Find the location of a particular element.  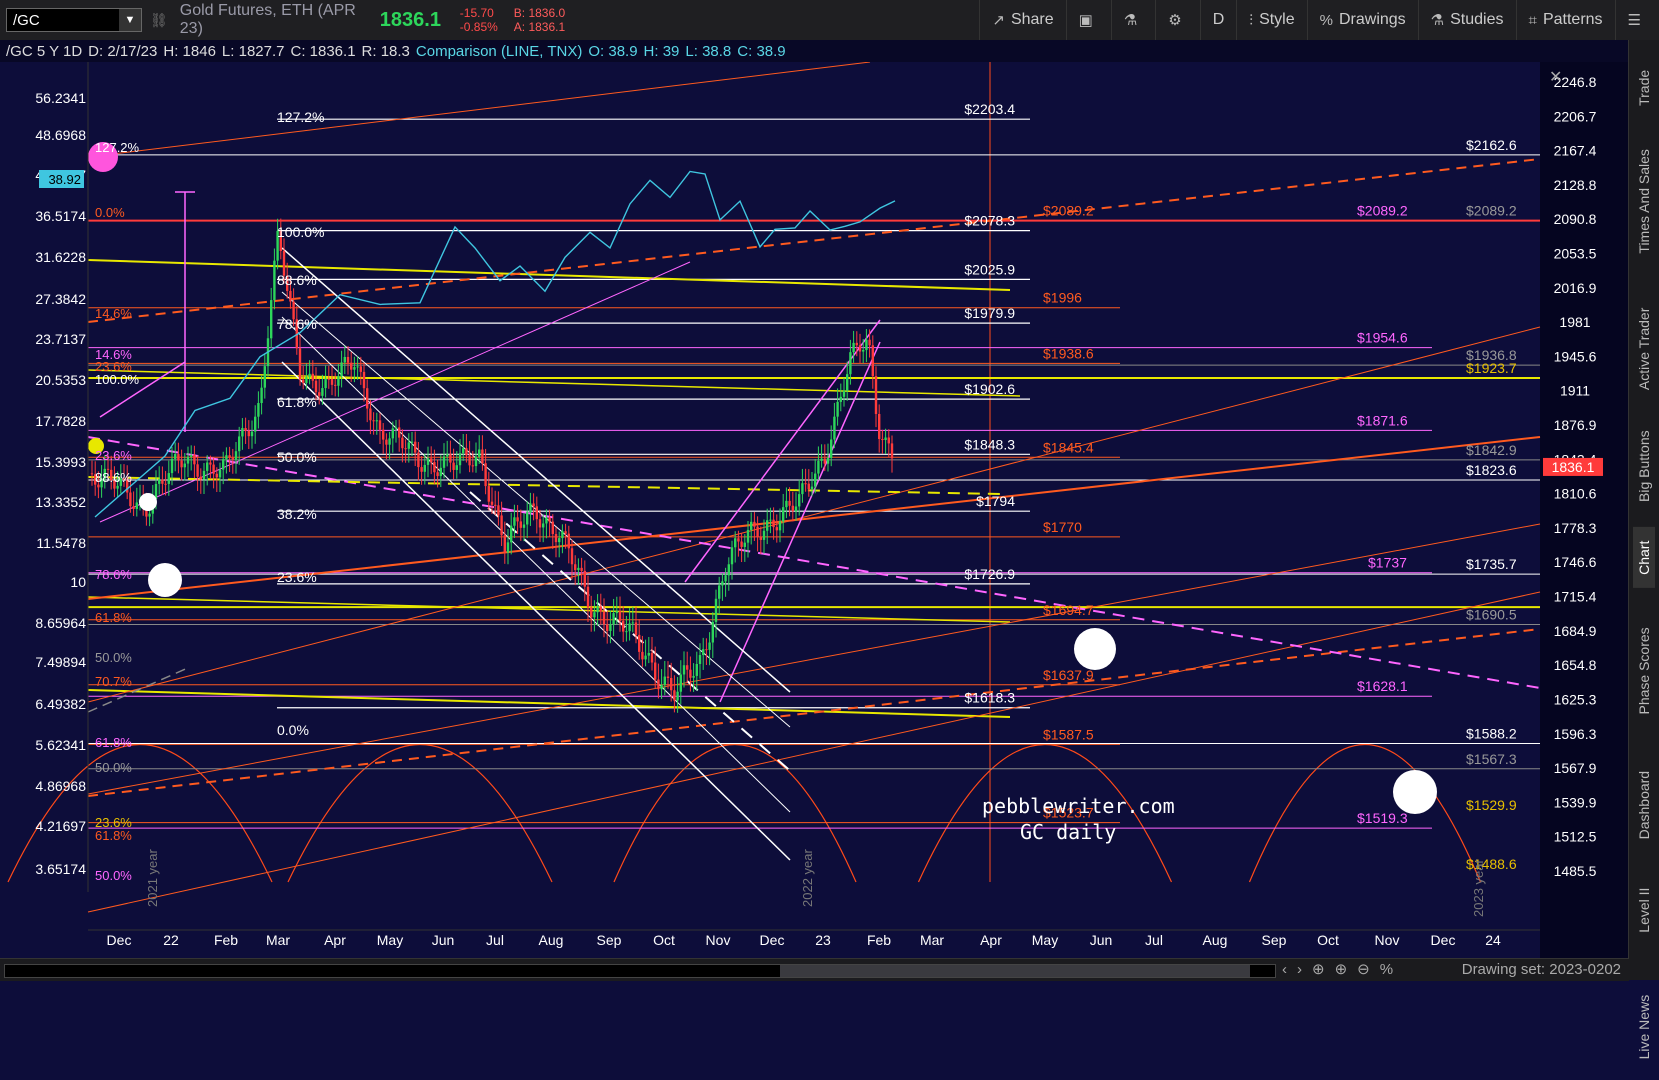

right-axis-label: 2206.7 is located at coordinates (1575, 116).